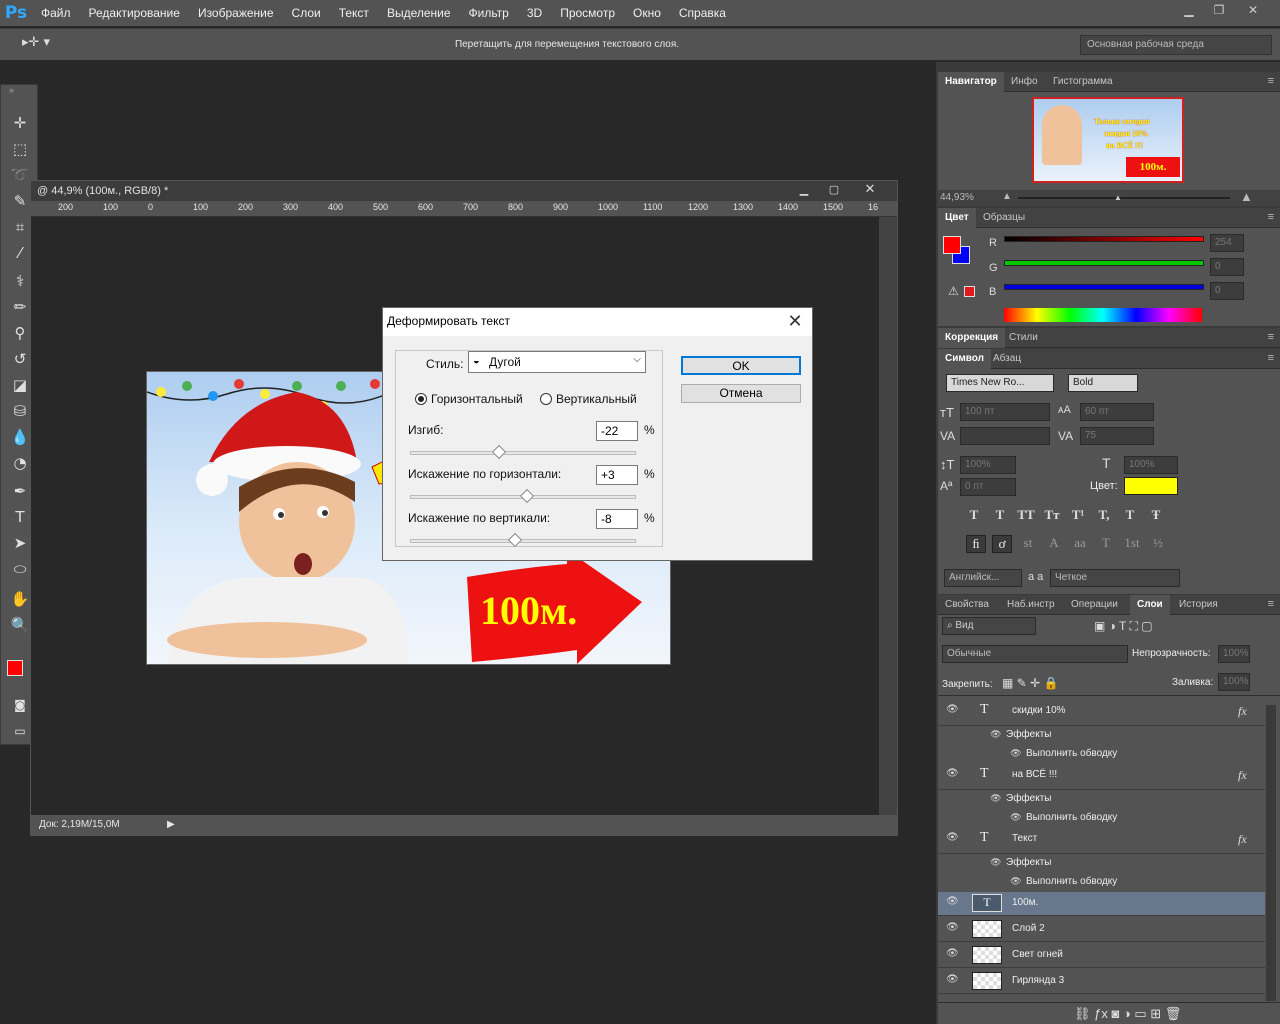  Describe the element at coordinates (1007, 359) in the screenshot. I see `panel-tab: Абзац` at that location.